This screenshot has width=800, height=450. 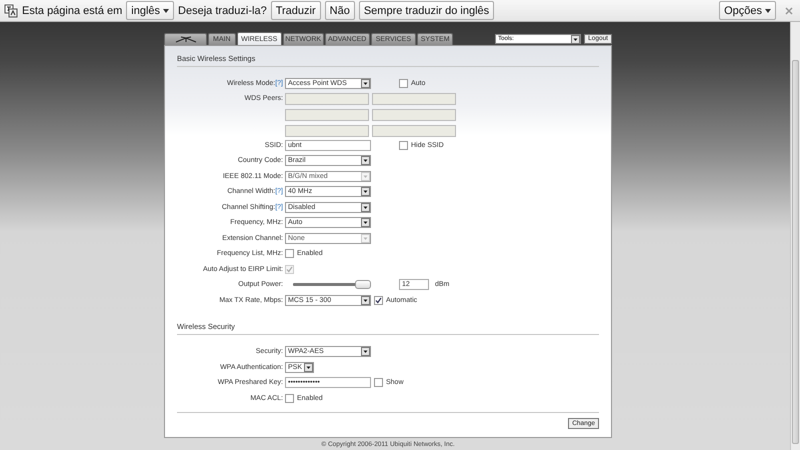 What do you see at coordinates (11, 11) in the screenshot?
I see `translate-icon` at bounding box center [11, 11].